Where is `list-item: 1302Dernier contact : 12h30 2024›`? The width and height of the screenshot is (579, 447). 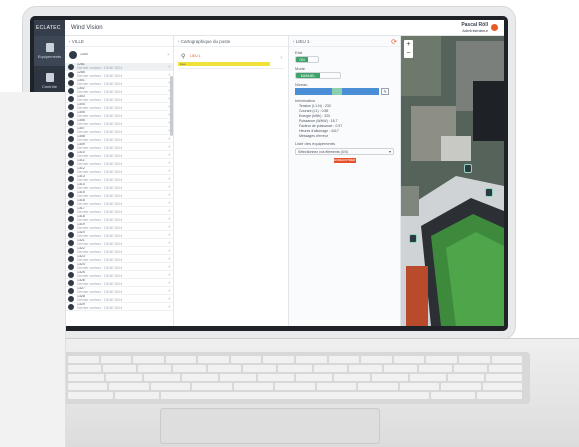
list-item: 1302Dernier contact : 12h30 2024› is located at coordinates (119, 91).